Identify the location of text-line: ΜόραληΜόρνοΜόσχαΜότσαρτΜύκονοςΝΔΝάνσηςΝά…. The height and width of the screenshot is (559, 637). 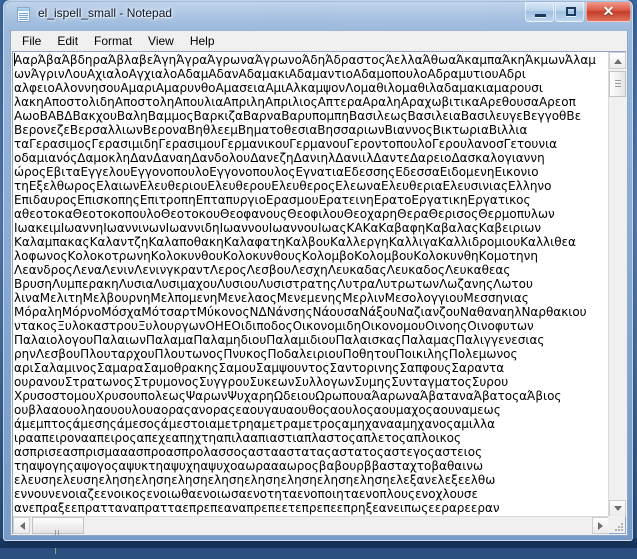
(300, 312).